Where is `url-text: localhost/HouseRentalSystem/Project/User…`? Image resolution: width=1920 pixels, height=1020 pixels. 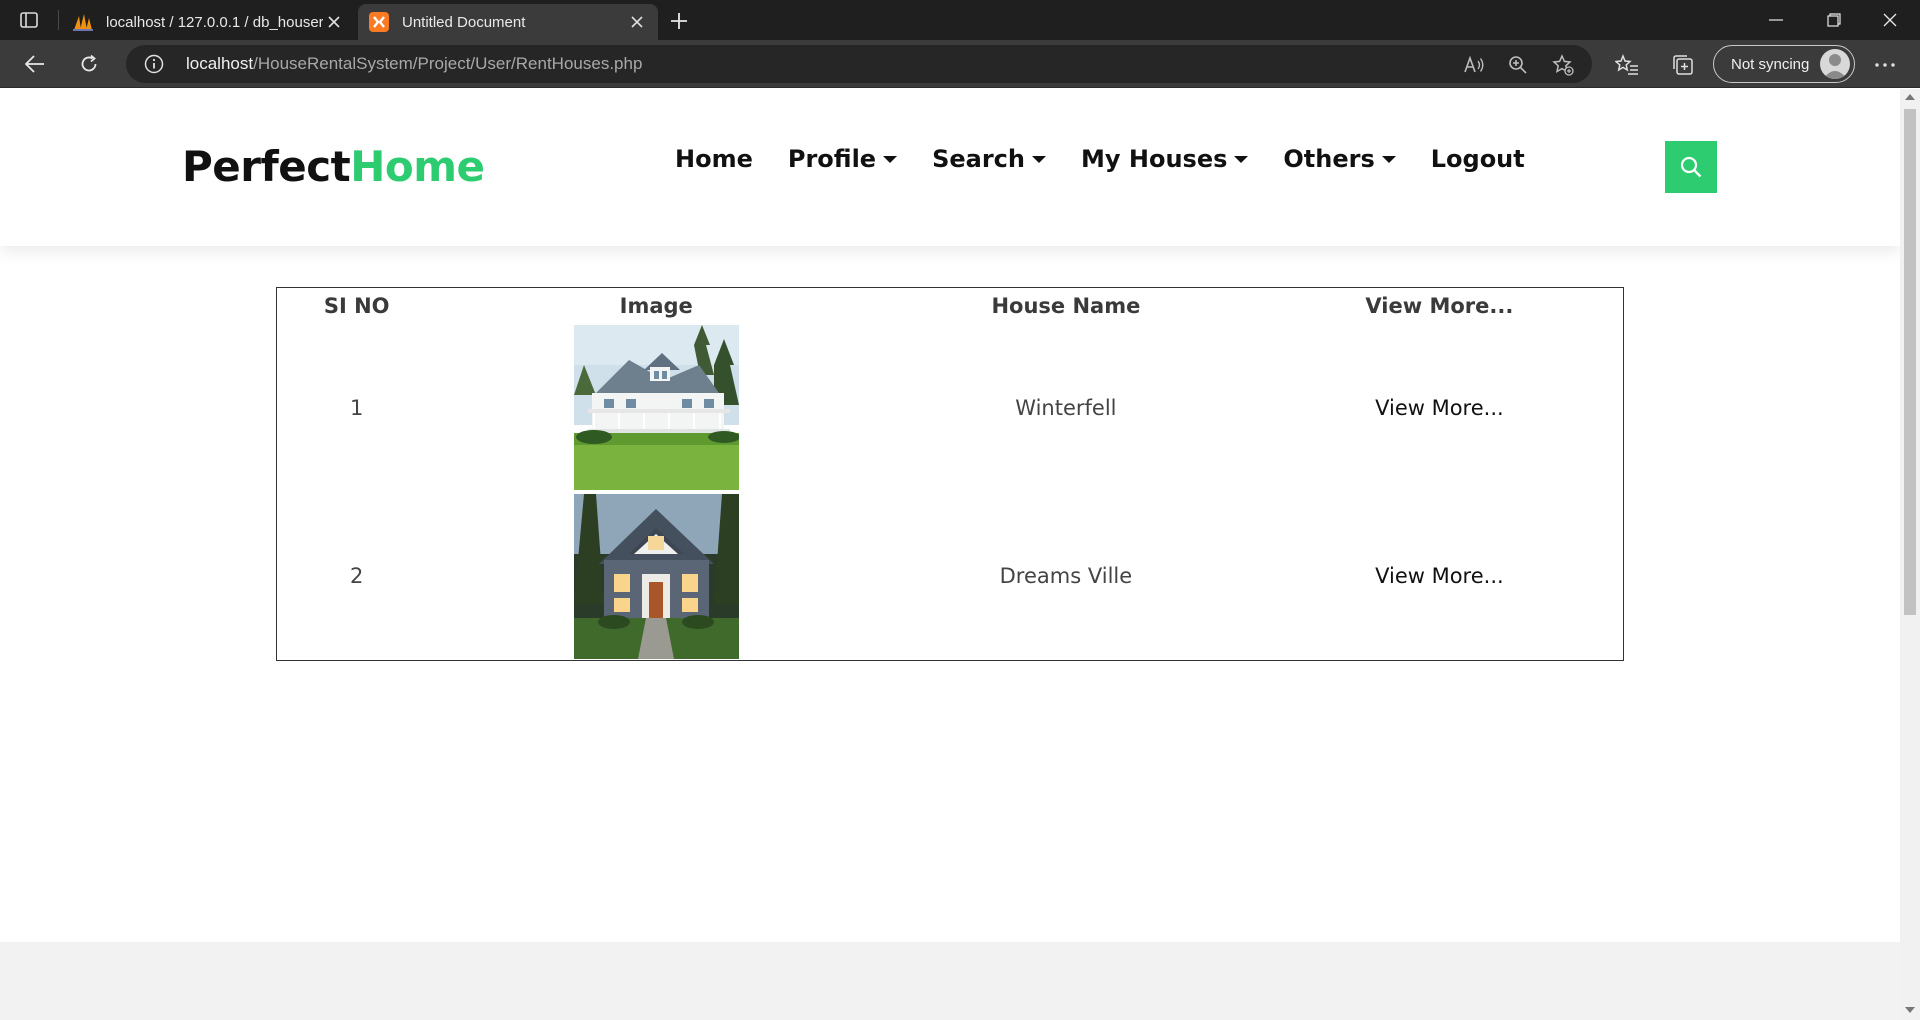
url-text: localhost/HouseRentalSystem/Project/User… is located at coordinates (414, 64).